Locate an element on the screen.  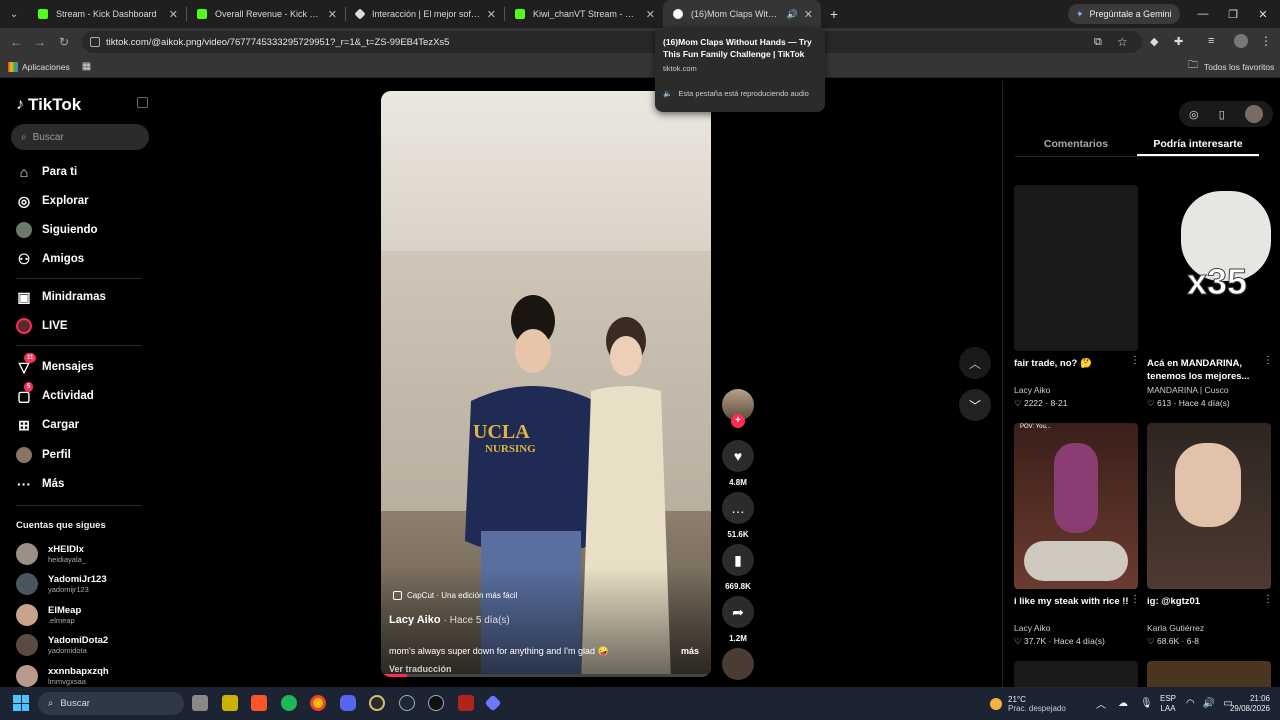
wifi-icon: ◠ is located at coordinates (1190, 703).